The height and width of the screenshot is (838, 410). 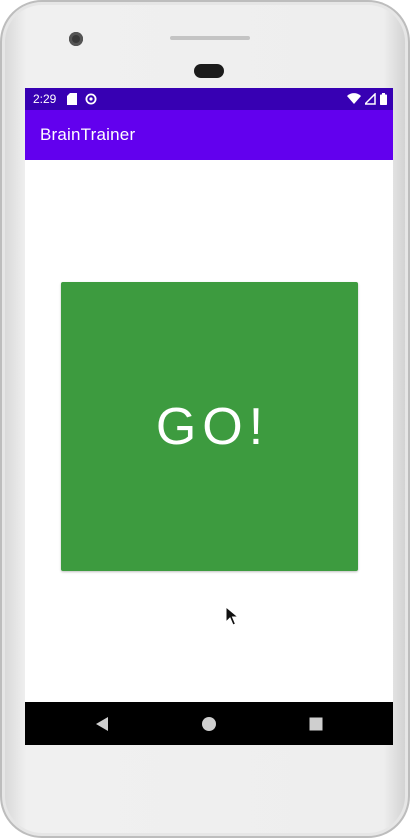 I want to click on home-icon, so click(x=209, y=724).